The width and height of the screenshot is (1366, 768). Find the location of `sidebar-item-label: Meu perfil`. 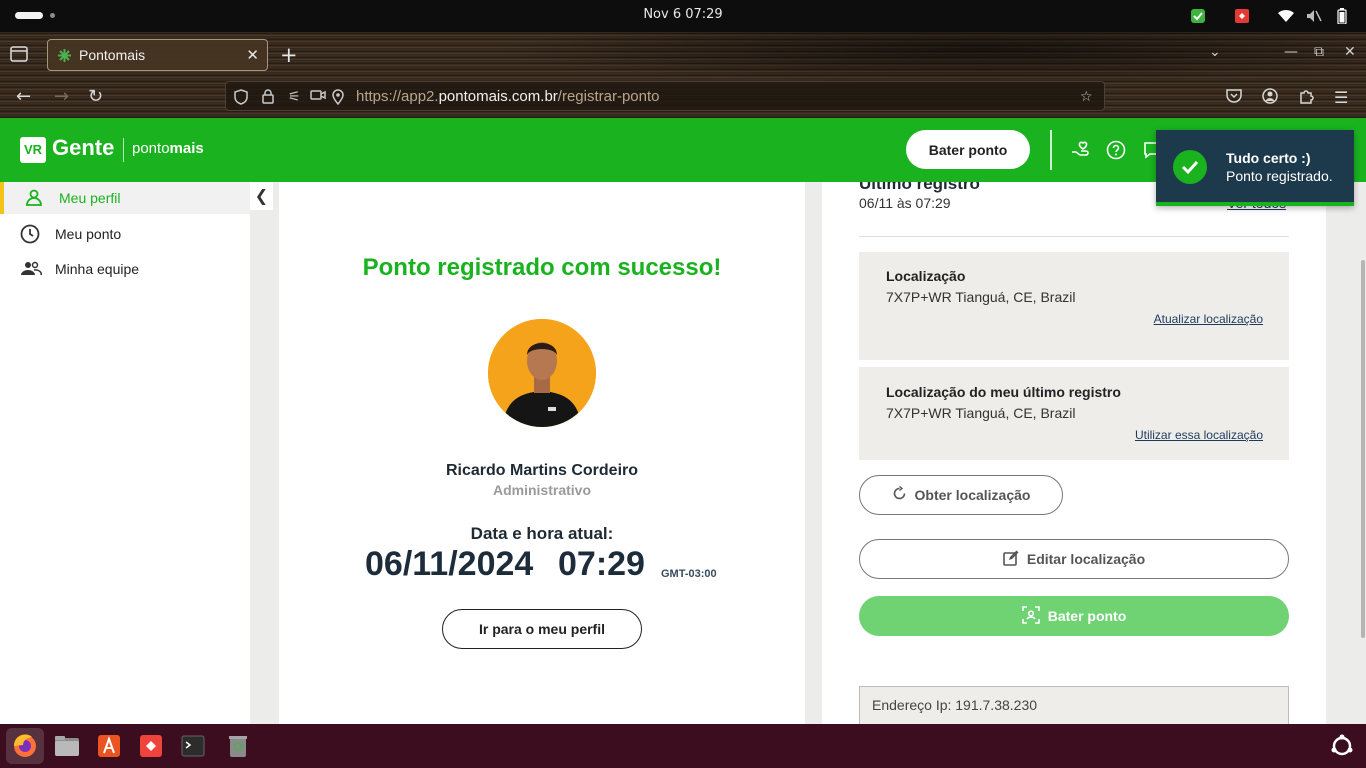

sidebar-item-label: Meu perfil is located at coordinates (90, 198).